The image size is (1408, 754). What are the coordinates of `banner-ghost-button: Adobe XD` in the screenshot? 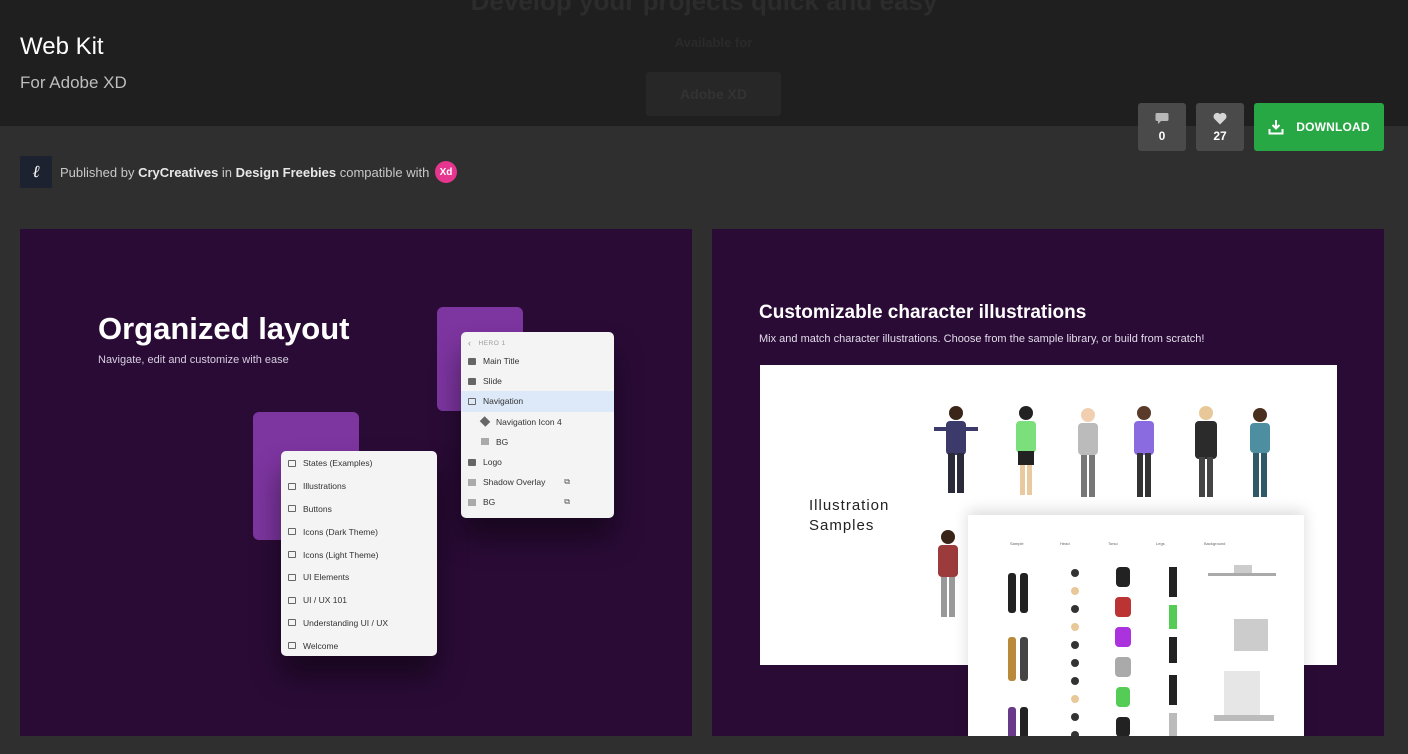 It's located at (713, 94).